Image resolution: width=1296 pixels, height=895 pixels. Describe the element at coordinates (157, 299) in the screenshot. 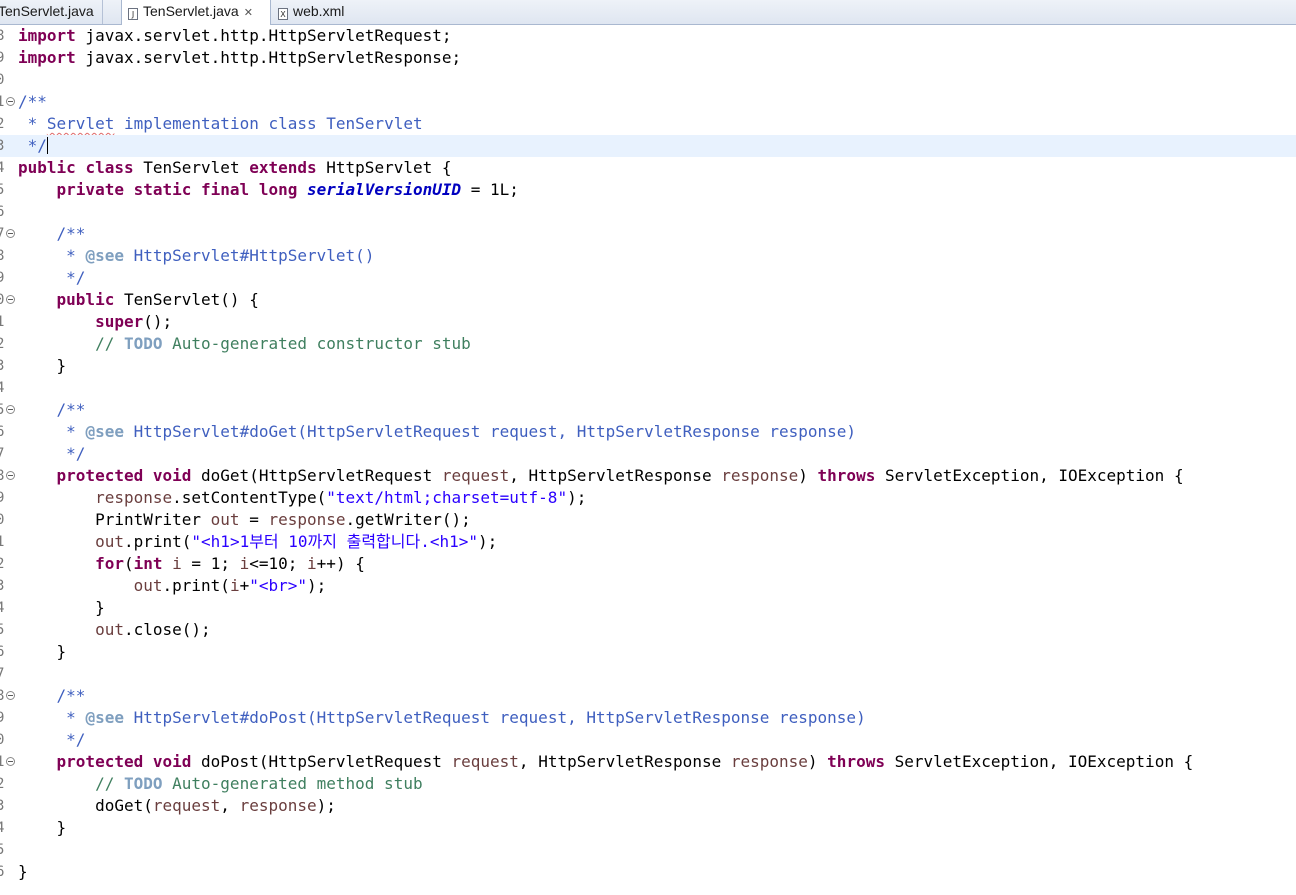

I see `code-text: public TenServlet() {` at that location.